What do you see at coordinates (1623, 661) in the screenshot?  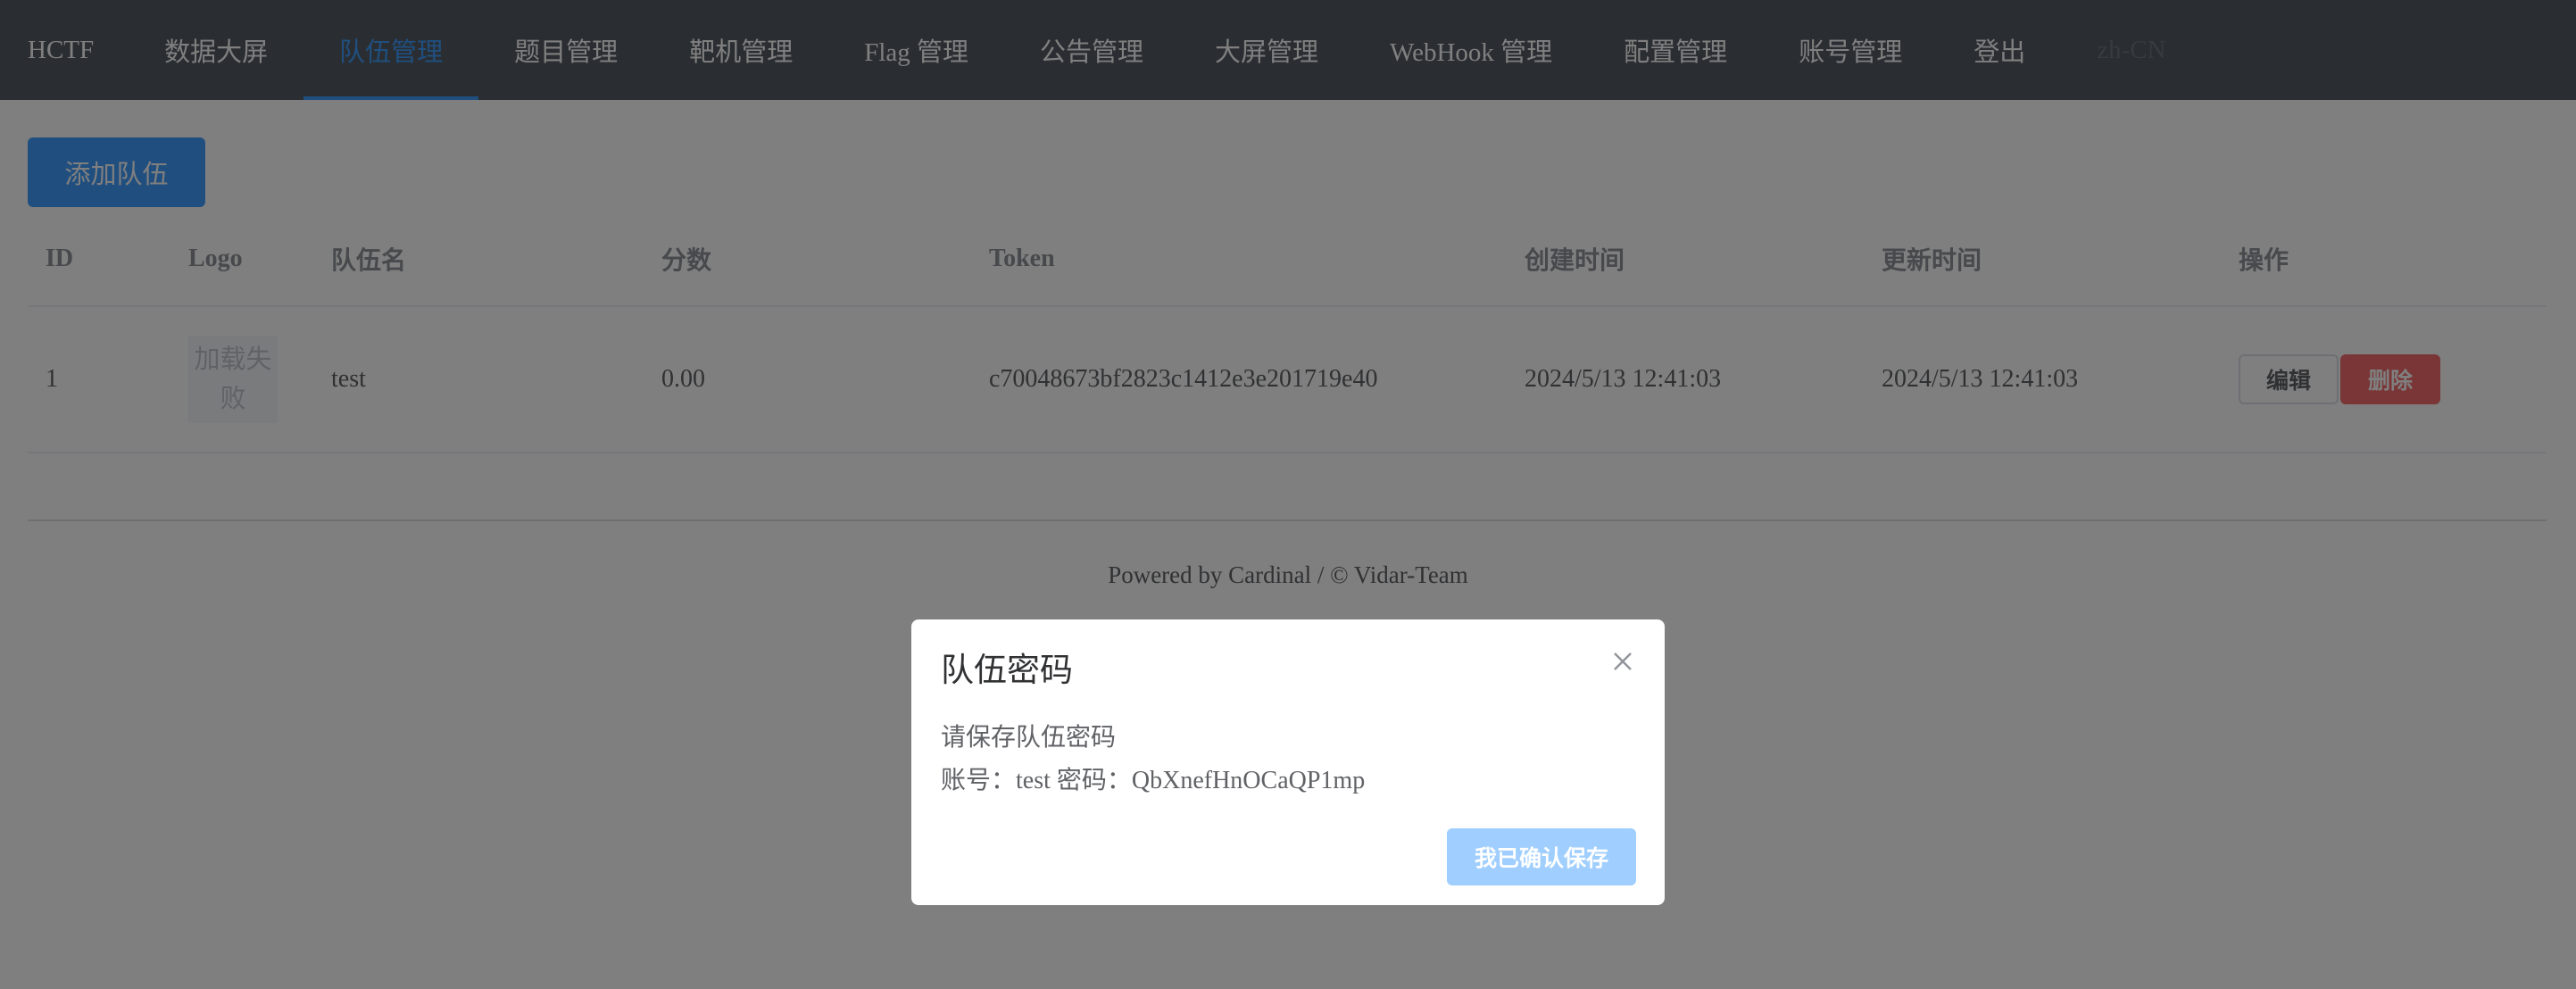 I see `close-icon` at bounding box center [1623, 661].